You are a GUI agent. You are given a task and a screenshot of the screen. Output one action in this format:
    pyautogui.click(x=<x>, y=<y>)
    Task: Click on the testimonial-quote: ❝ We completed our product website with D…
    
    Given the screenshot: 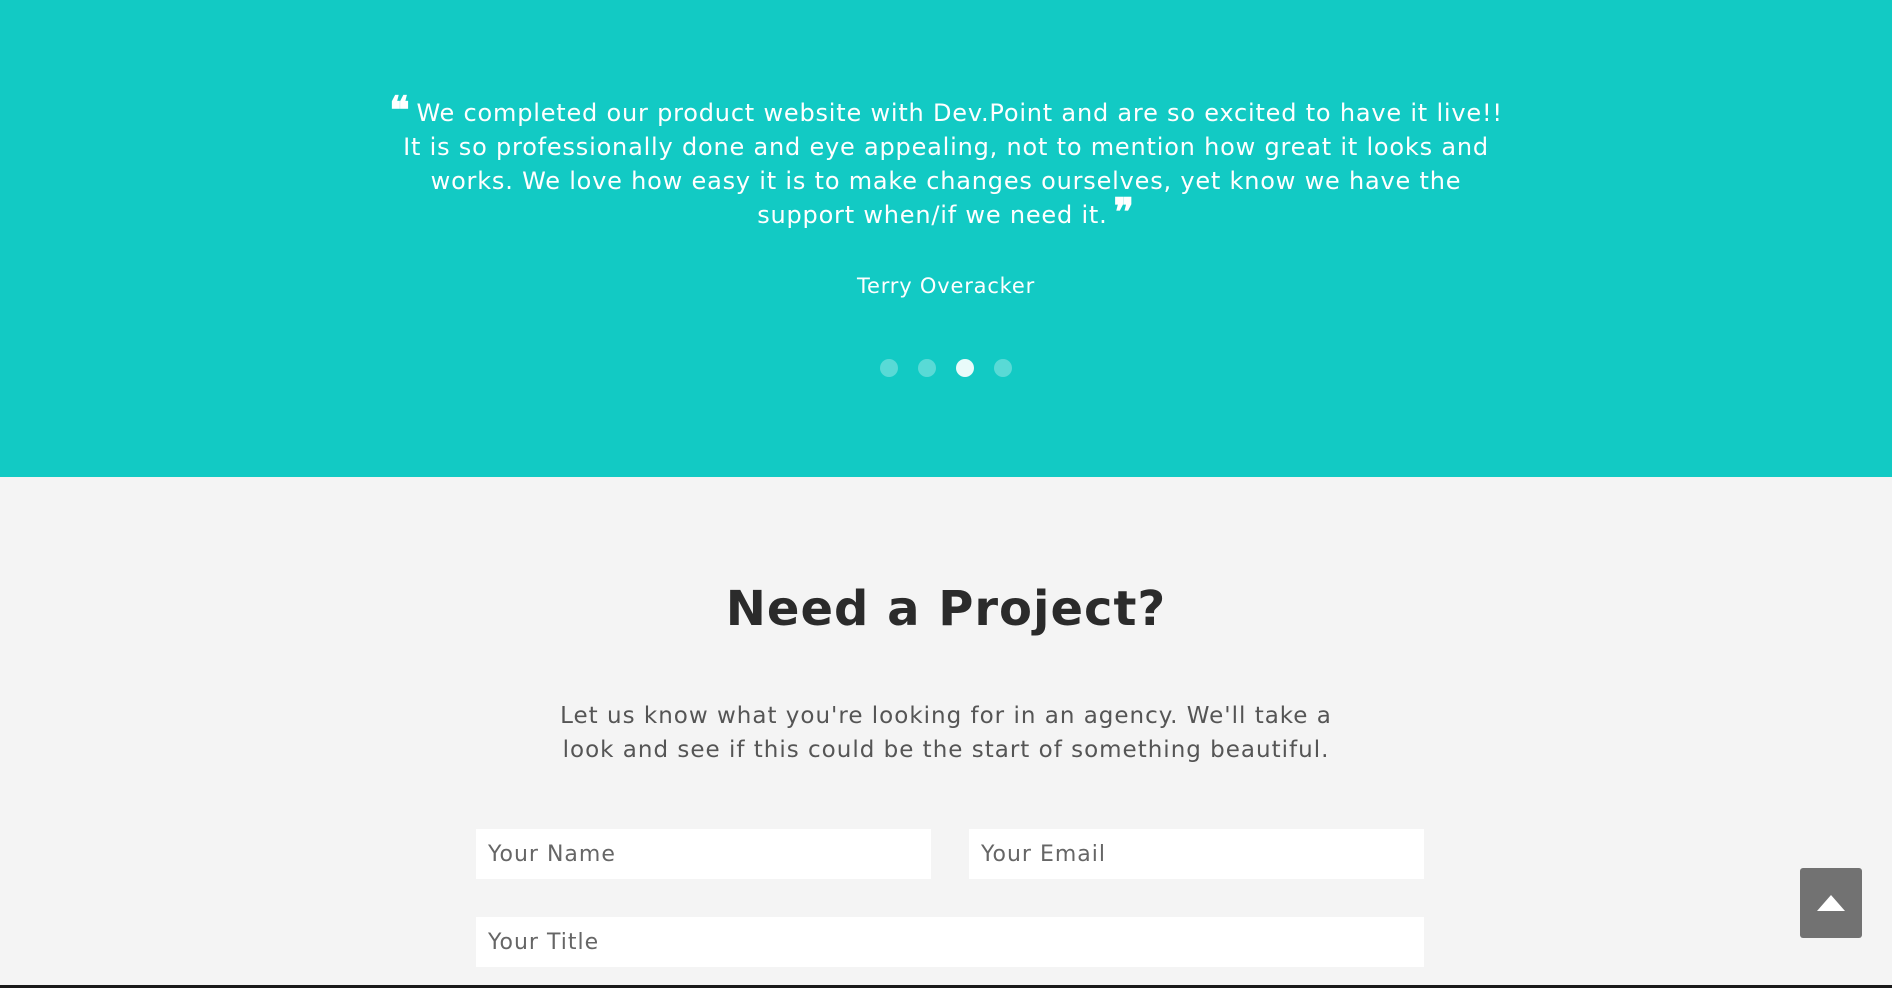 What is the action you would take?
    pyautogui.click(x=946, y=160)
    